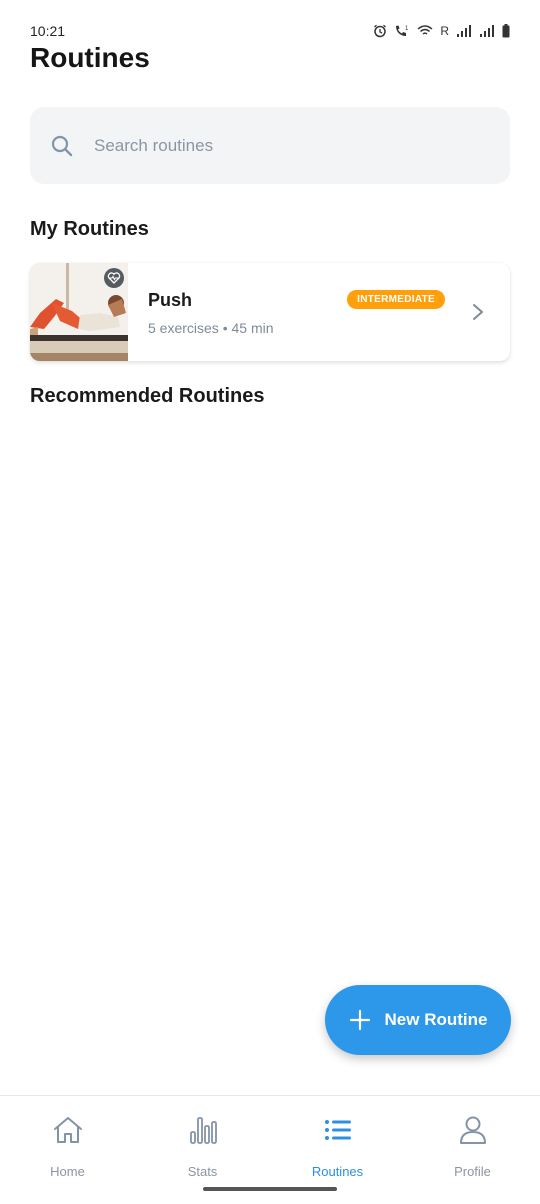 This screenshot has width=540, height=1204. What do you see at coordinates (506, 31) in the screenshot?
I see `battery-icon` at bounding box center [506, 31].